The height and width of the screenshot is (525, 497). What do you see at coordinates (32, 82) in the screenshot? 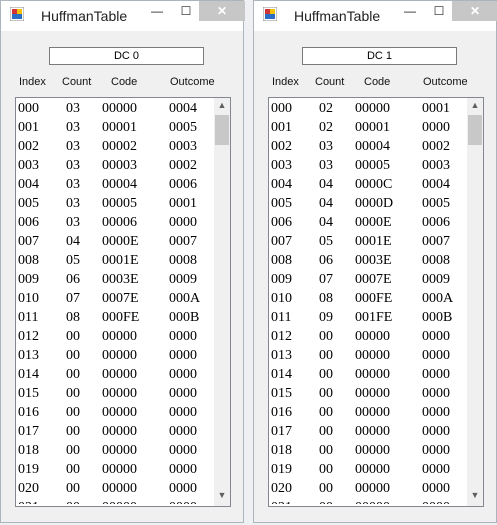
I see `column-header-index: Index` at bounding box center [32, 82].